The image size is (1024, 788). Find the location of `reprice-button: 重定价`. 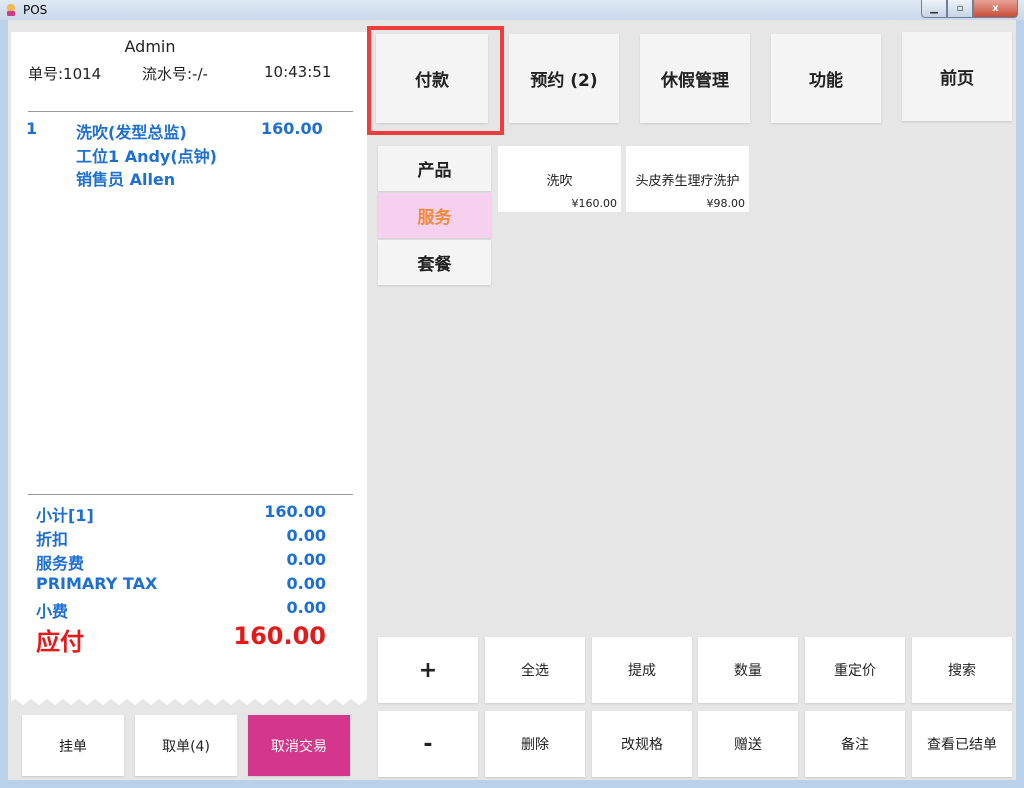

reprice-button: 重定价 is located at coordinates (855, 670).